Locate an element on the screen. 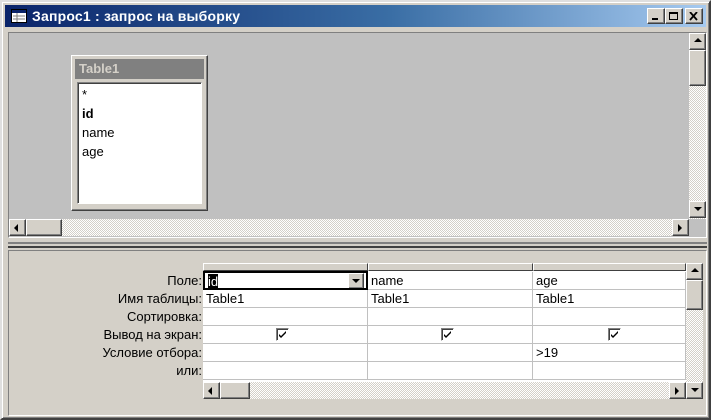 The image size is (711, 420). pane-splitter is located at coordinates (357, 245).